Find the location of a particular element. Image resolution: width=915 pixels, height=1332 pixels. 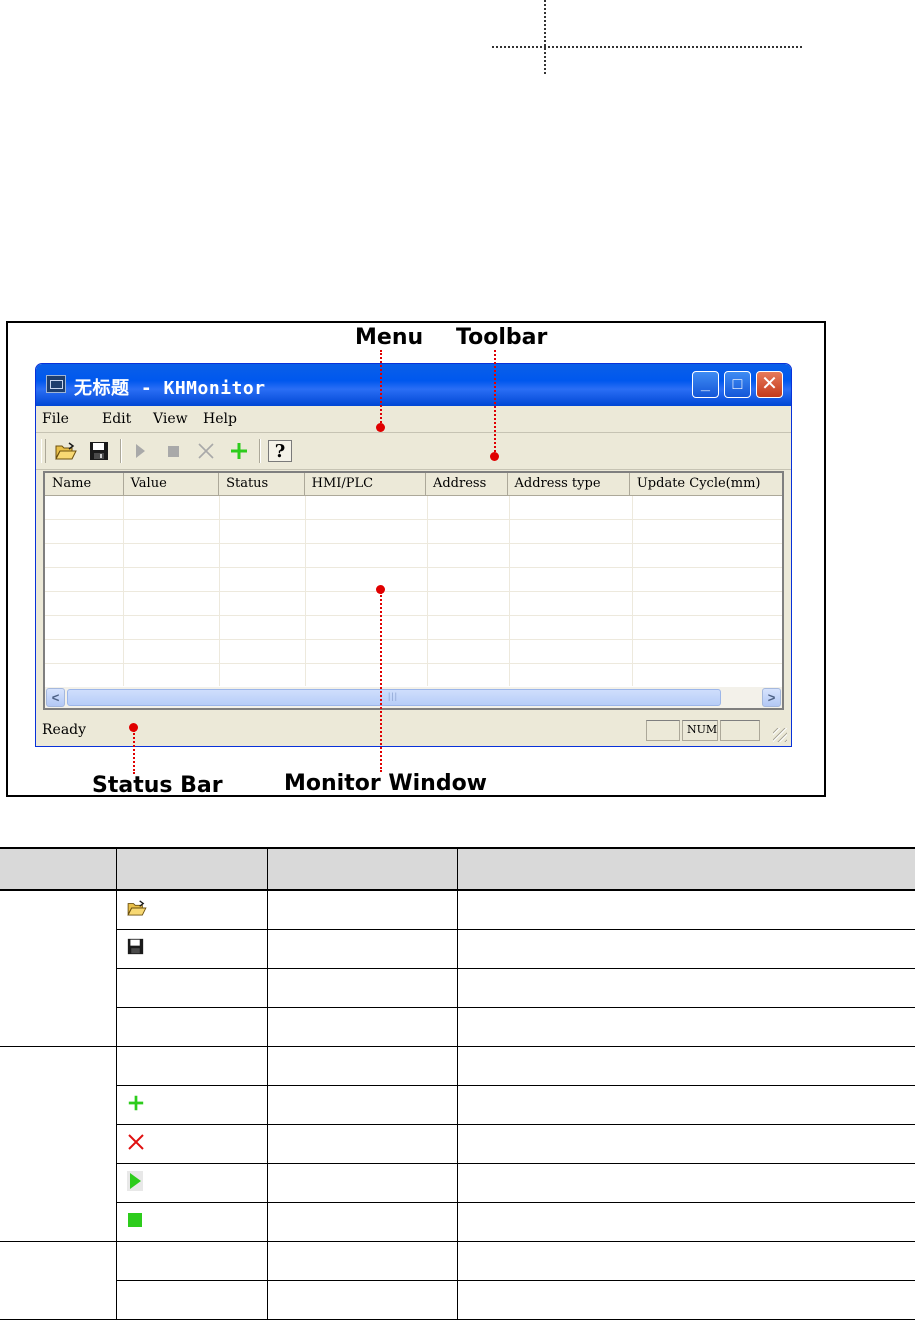

status-text: Ready is located at coordinates (64, 730).